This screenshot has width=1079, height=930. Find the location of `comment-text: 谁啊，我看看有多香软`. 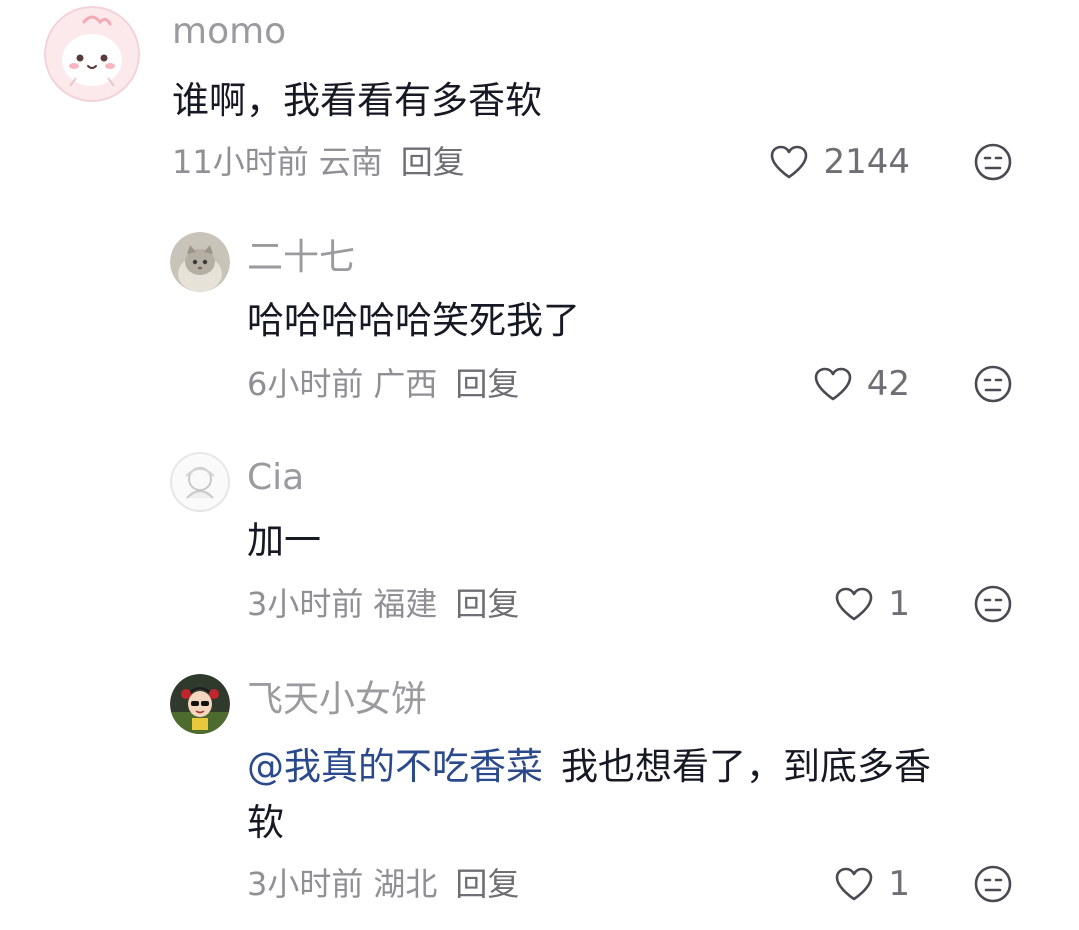

comment-text: 谁啊，我看看有多香软 is located at coordinates (357, 100).